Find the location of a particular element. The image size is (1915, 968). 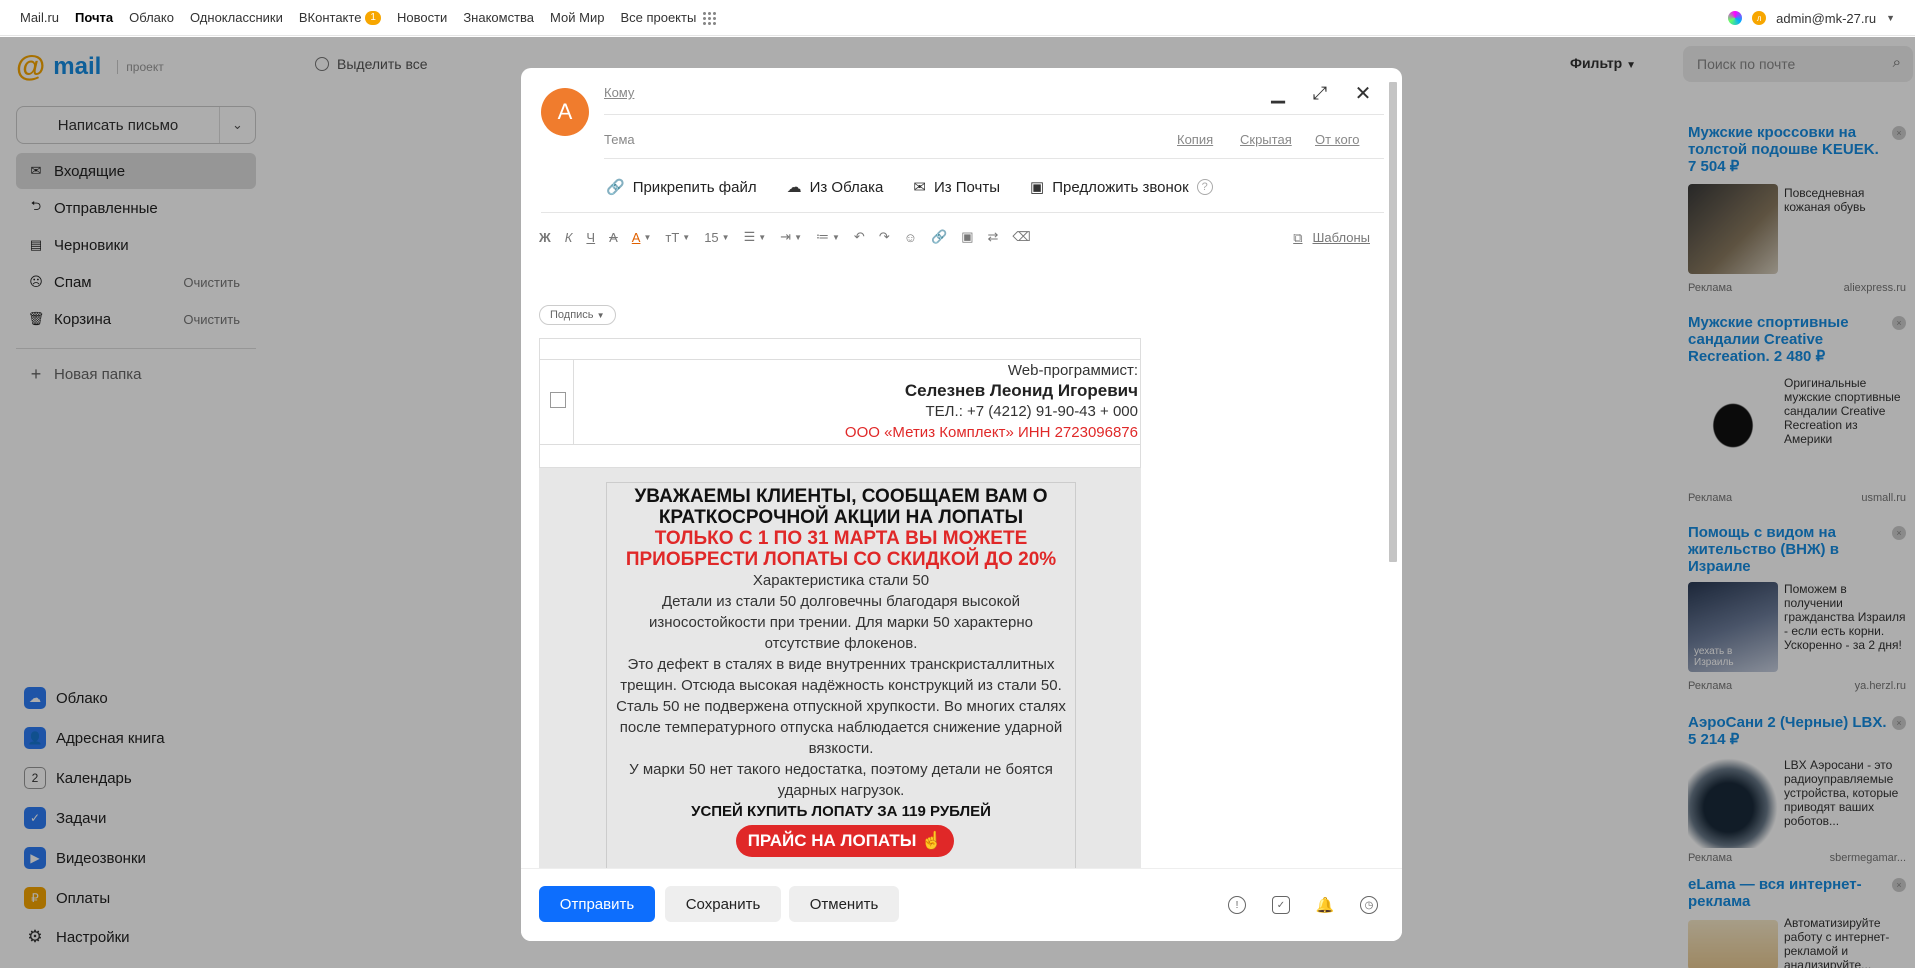

nav-dating: Знакомства is located at coordinates (498, 17).